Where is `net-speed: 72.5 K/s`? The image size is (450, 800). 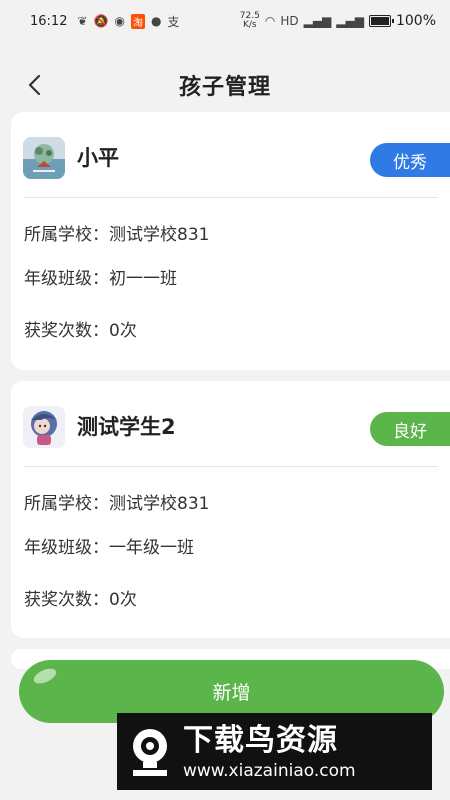
net-speed: 72.5 K/s is located at coordinates (250, 21).